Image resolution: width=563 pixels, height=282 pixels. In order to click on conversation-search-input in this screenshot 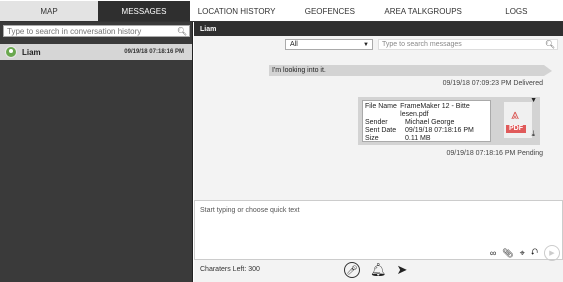, I will do `click(92, 31)`.